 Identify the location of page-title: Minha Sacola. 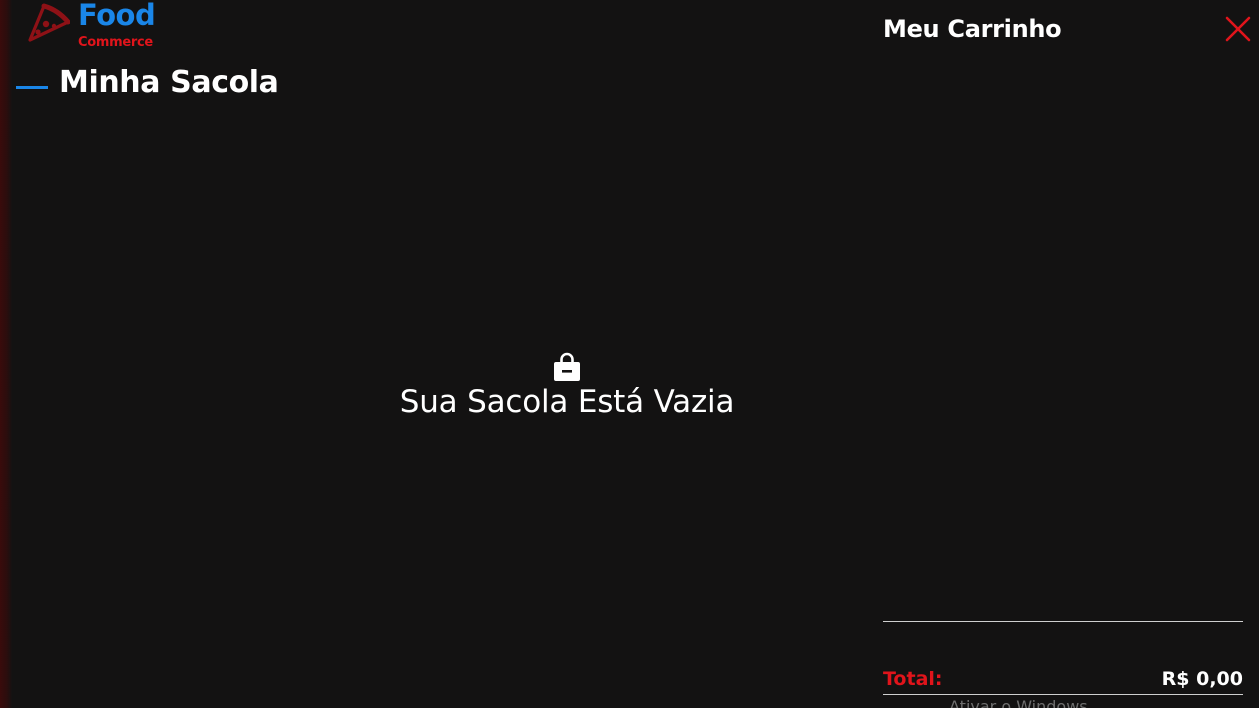
(169, 82).